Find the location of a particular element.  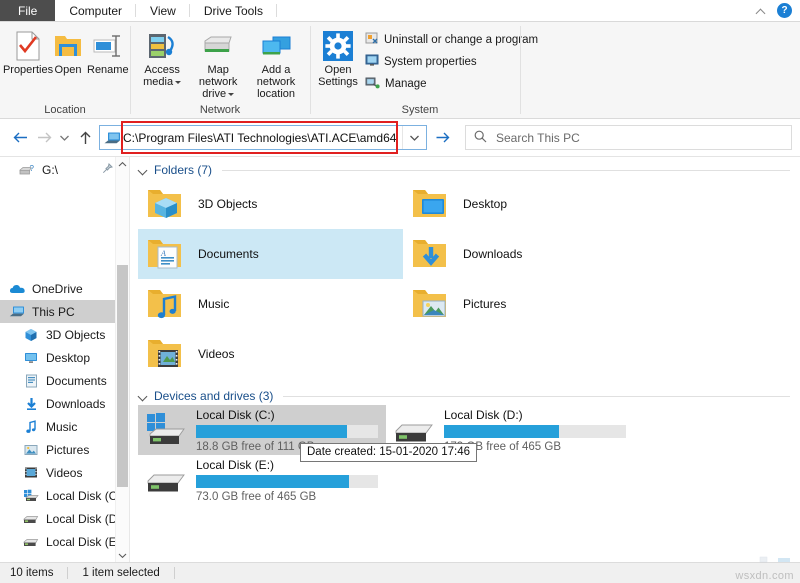

drive-usage-bar-d is located at coordinates (535, 431).